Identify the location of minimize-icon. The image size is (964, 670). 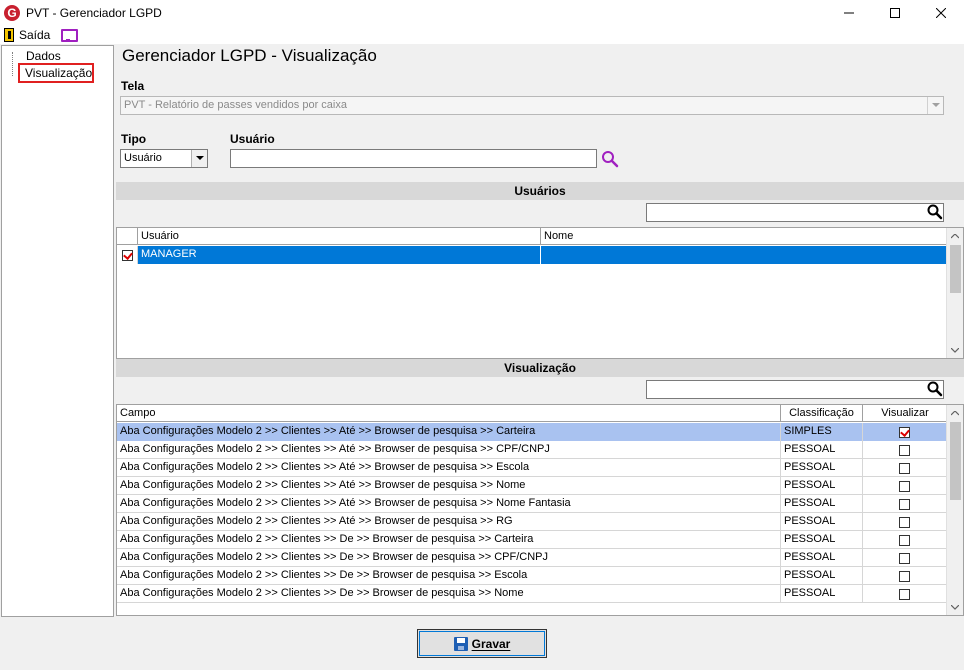
(849, 13).